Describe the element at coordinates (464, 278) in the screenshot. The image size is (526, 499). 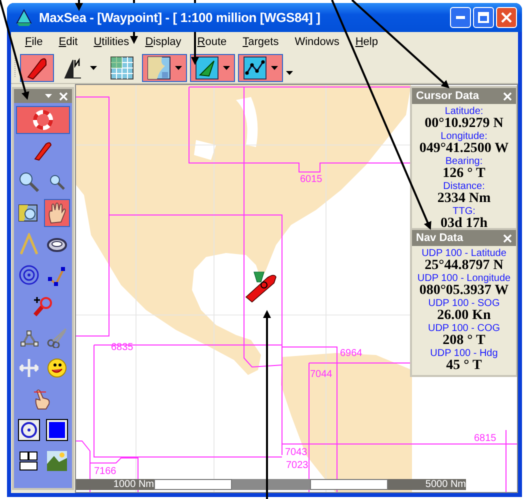
I see `field-label: UDP 100 - Longitude` at that location.